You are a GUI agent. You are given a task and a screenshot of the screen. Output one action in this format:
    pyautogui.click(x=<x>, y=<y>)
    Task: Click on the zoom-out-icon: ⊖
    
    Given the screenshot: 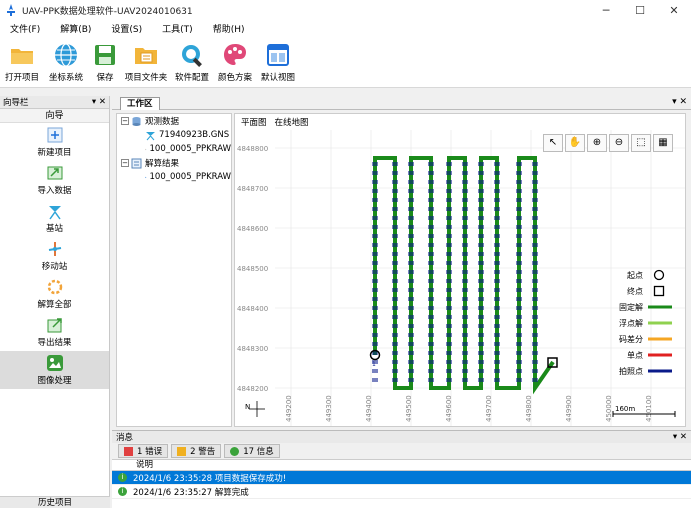 What is the action you would take?
    pyautogui.click(x=619, y=143)
    